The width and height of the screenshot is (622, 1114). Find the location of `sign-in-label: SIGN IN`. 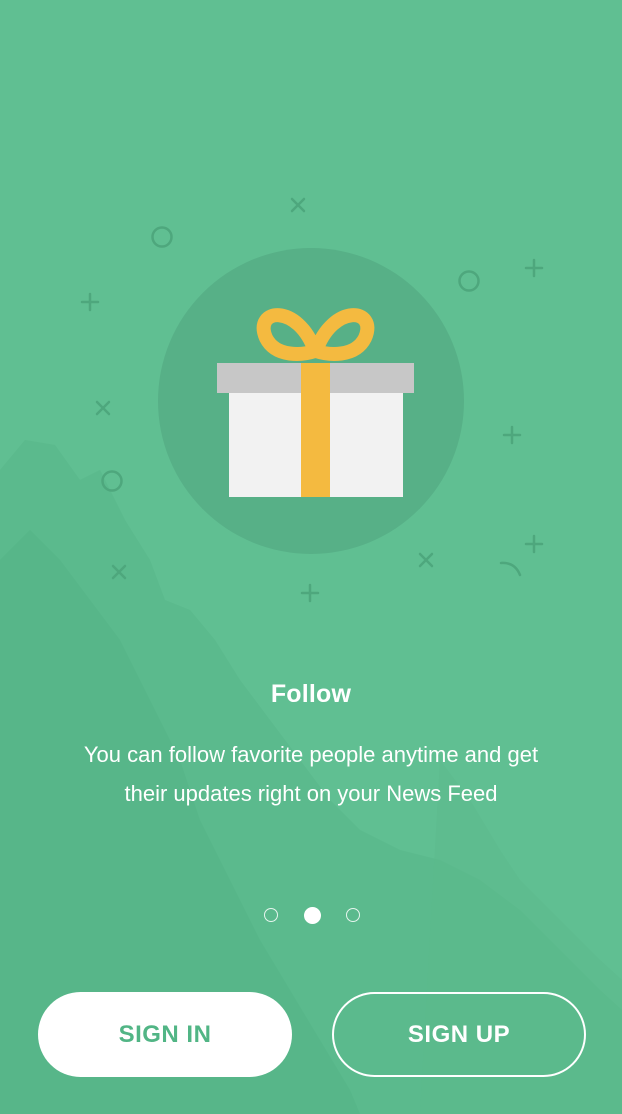

sign-in-label: SIGN IN is located at coordinates (165, 1034).